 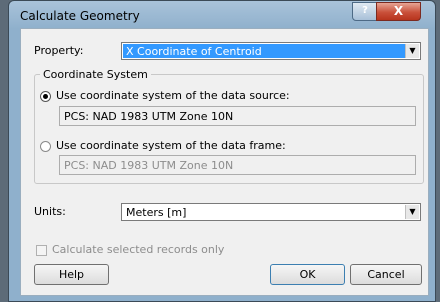 I want to click on data-frame-coord-field: PCS: NAD 1983 UTM Zone 10N, so click(x=237, y=165).